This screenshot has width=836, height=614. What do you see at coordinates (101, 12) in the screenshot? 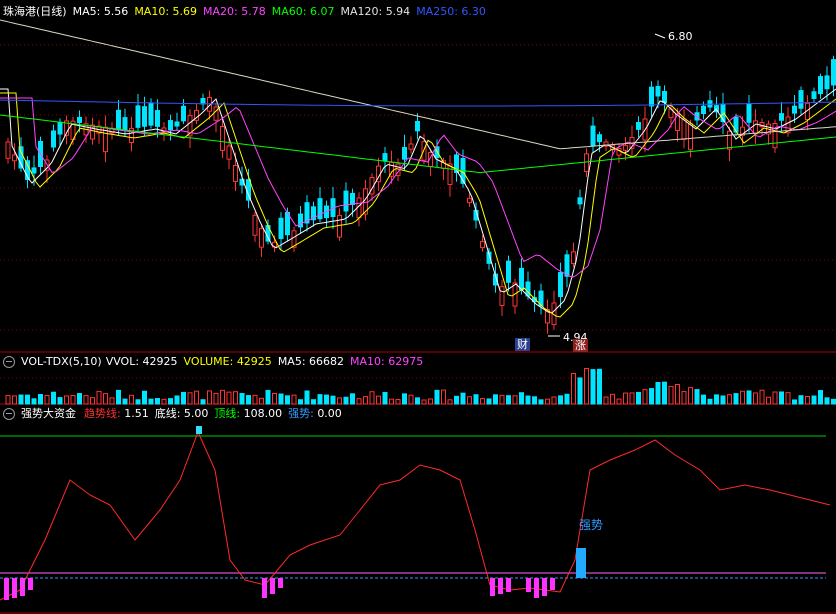
I see `ma-item: MA5: 5.56` at bounding box center [101, 12].